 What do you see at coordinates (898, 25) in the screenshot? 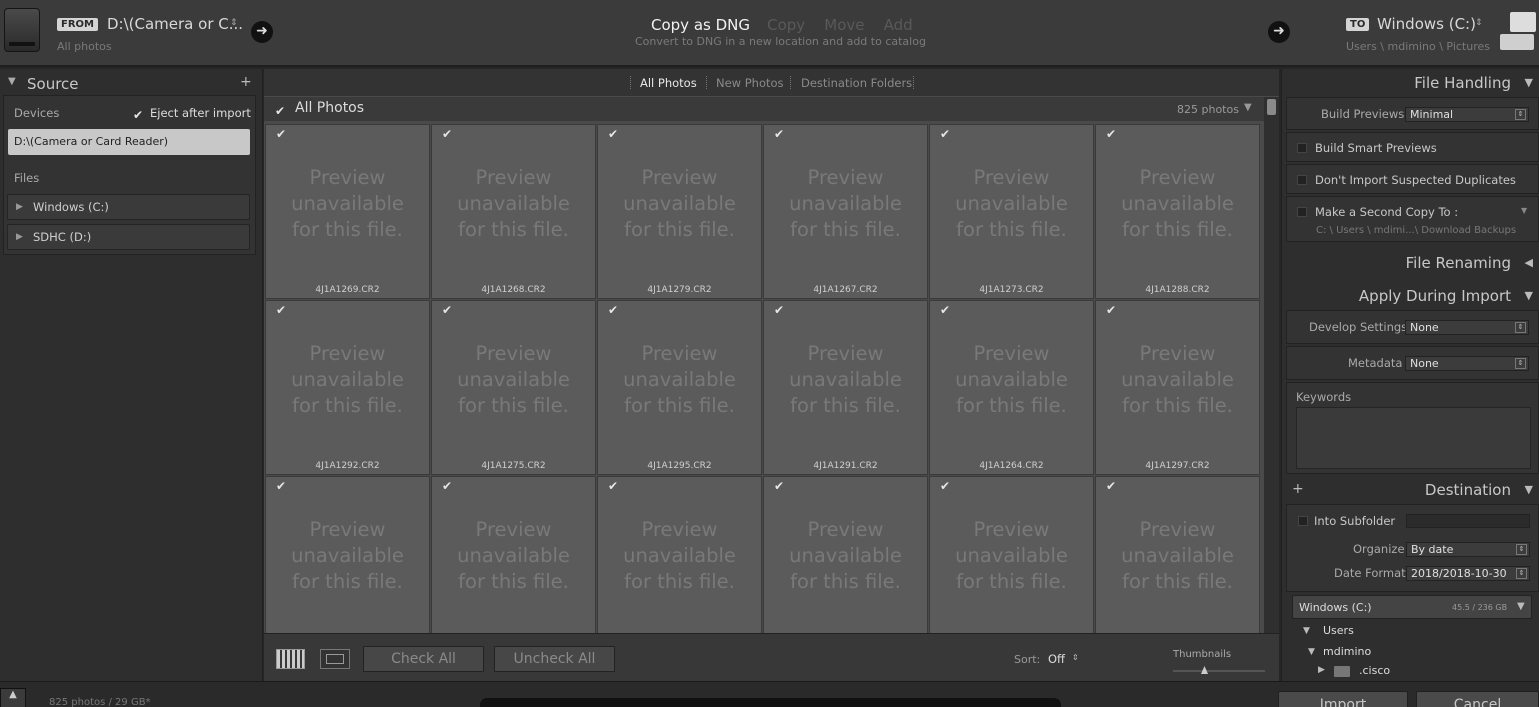
I see `mode-add: Add` at bounding box center [898, 25].